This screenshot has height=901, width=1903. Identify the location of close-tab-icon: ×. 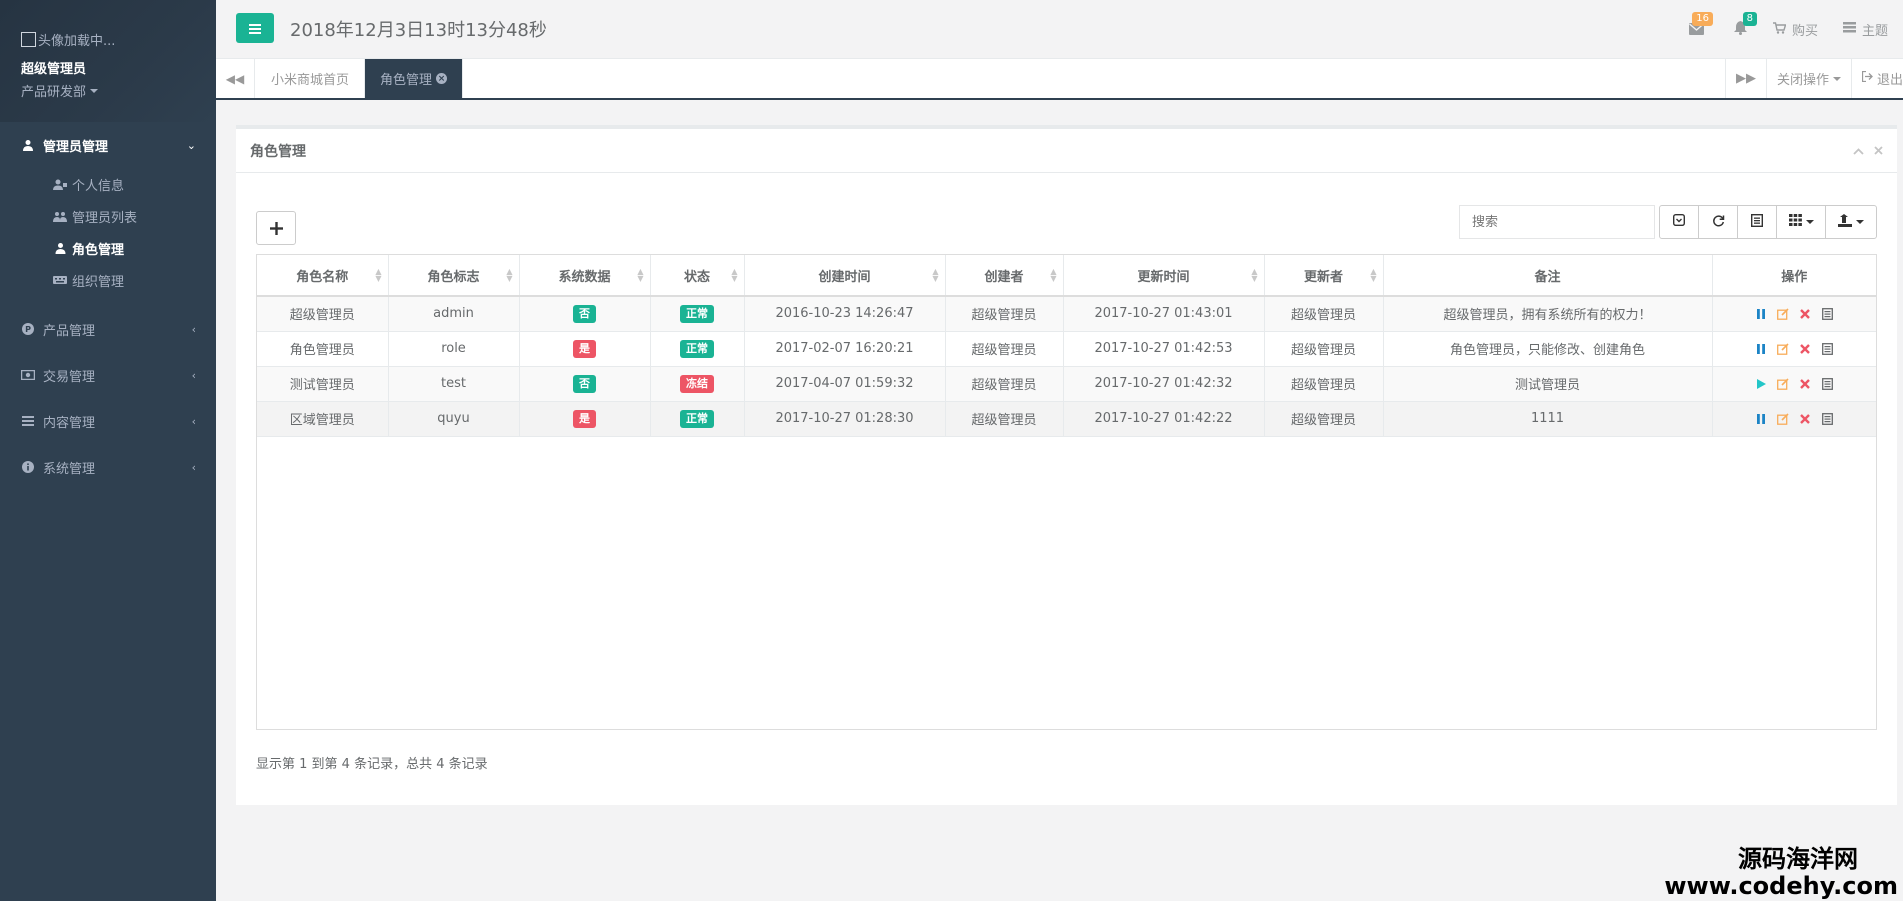
(442, 78).